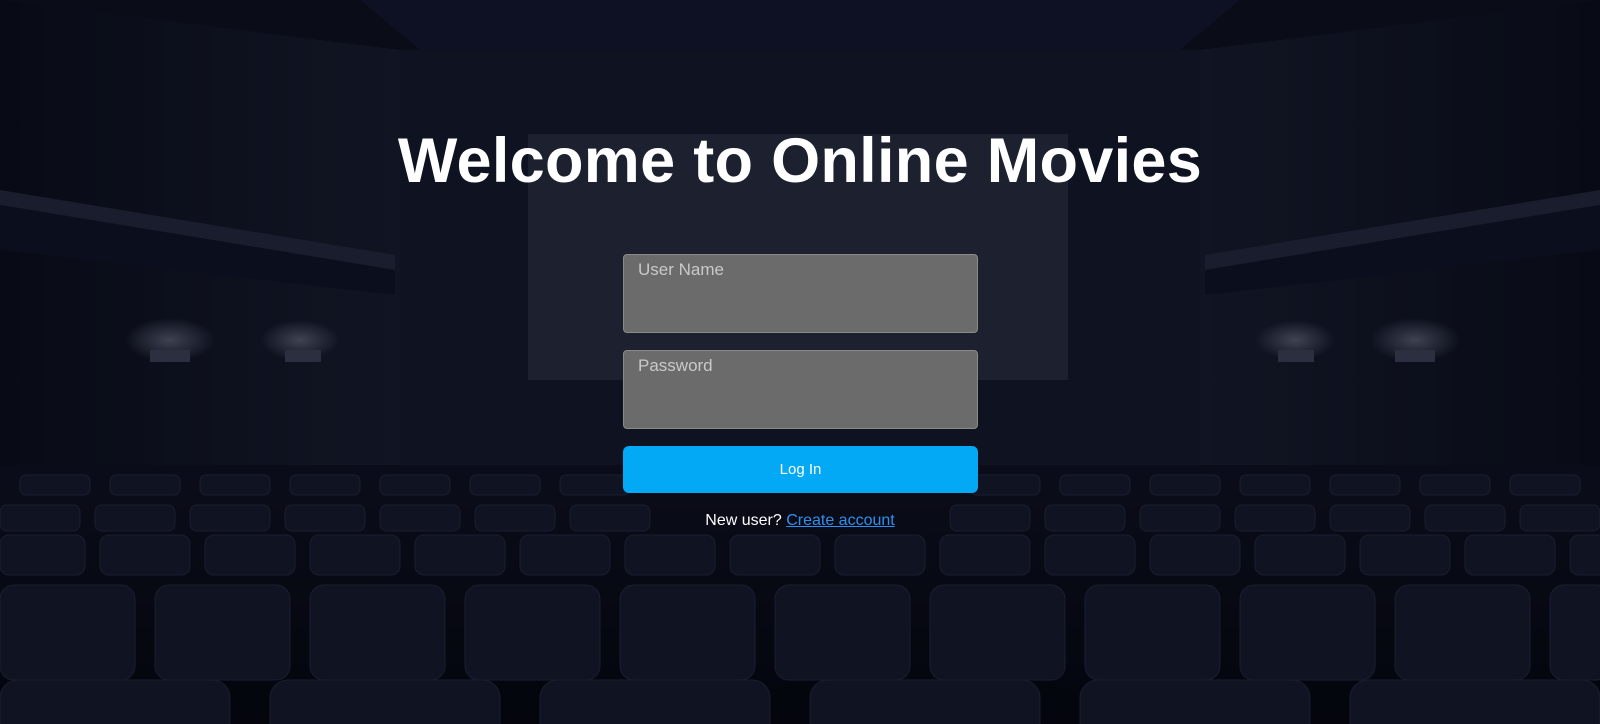 This screenshot has width=1600, height=724. Describe the element at coordinates (800, 389) in the screenshot. I see `password-input` at that location.